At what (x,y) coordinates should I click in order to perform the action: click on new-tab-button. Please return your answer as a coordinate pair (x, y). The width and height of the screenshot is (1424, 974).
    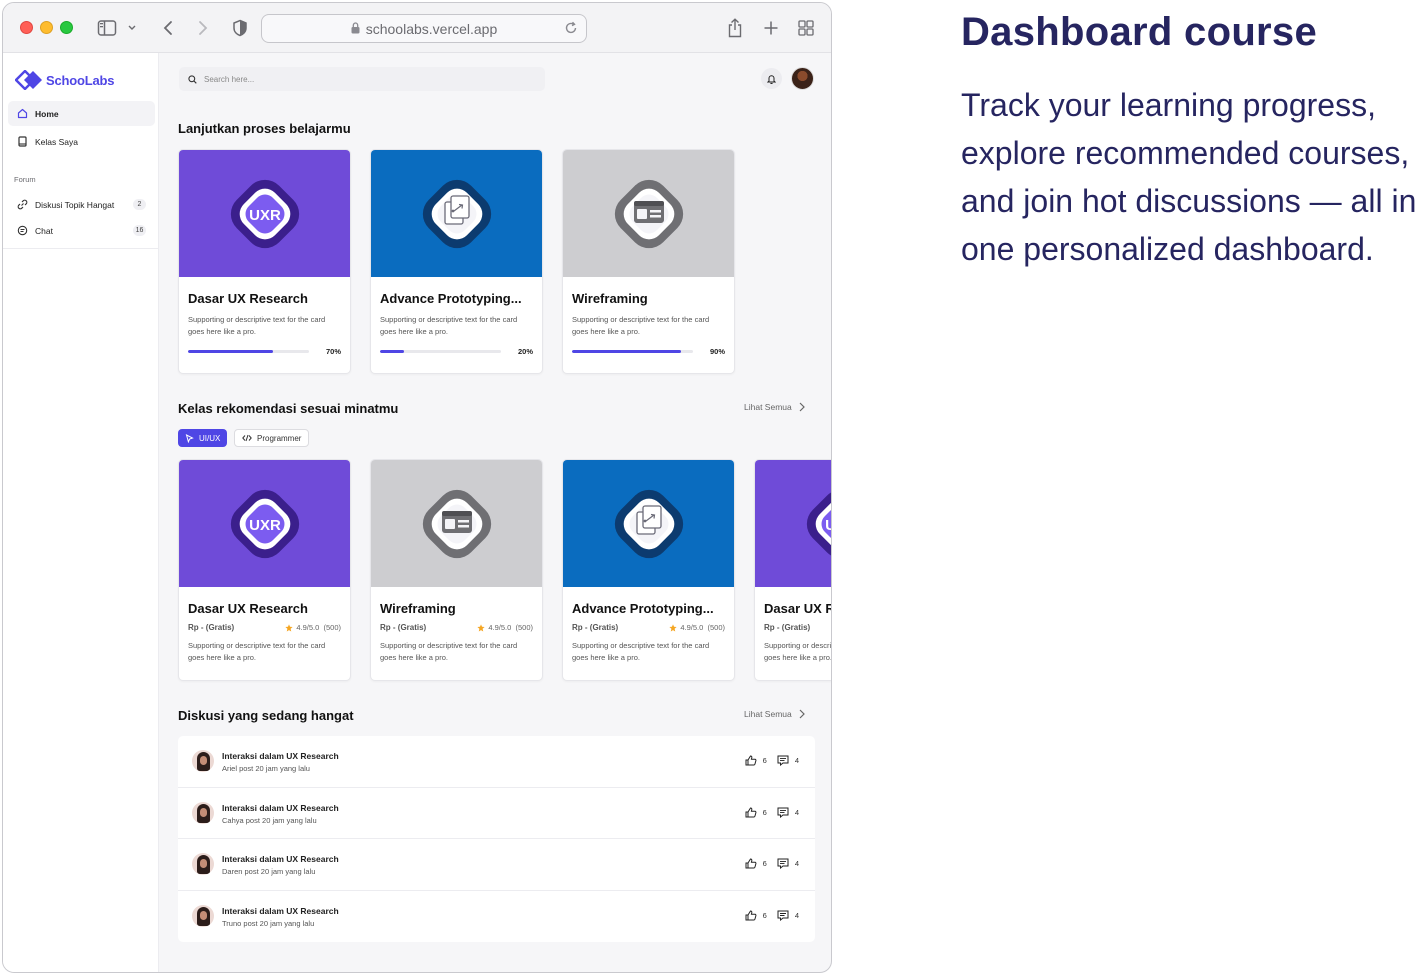
    Looking at the image, I should click on (771, 28).